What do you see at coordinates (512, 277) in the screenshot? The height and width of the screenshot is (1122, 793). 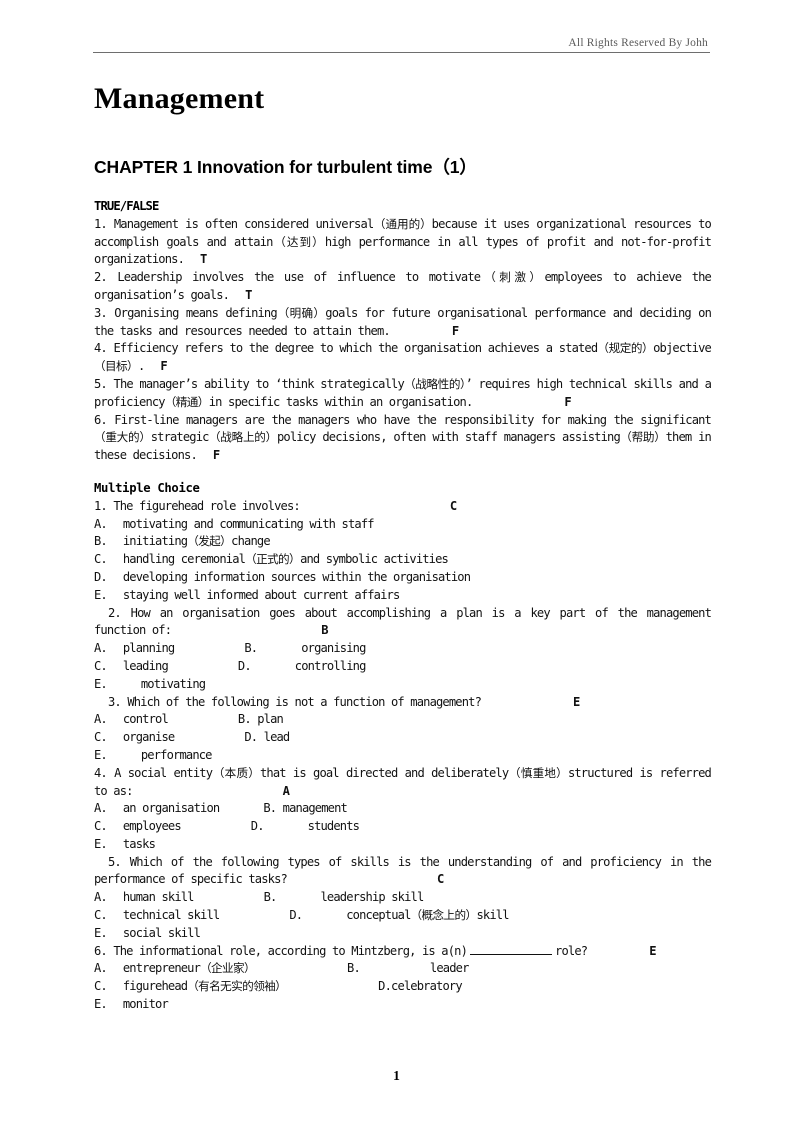 I see `item-gloss: （刺激）` at bounding box center [512, 277].